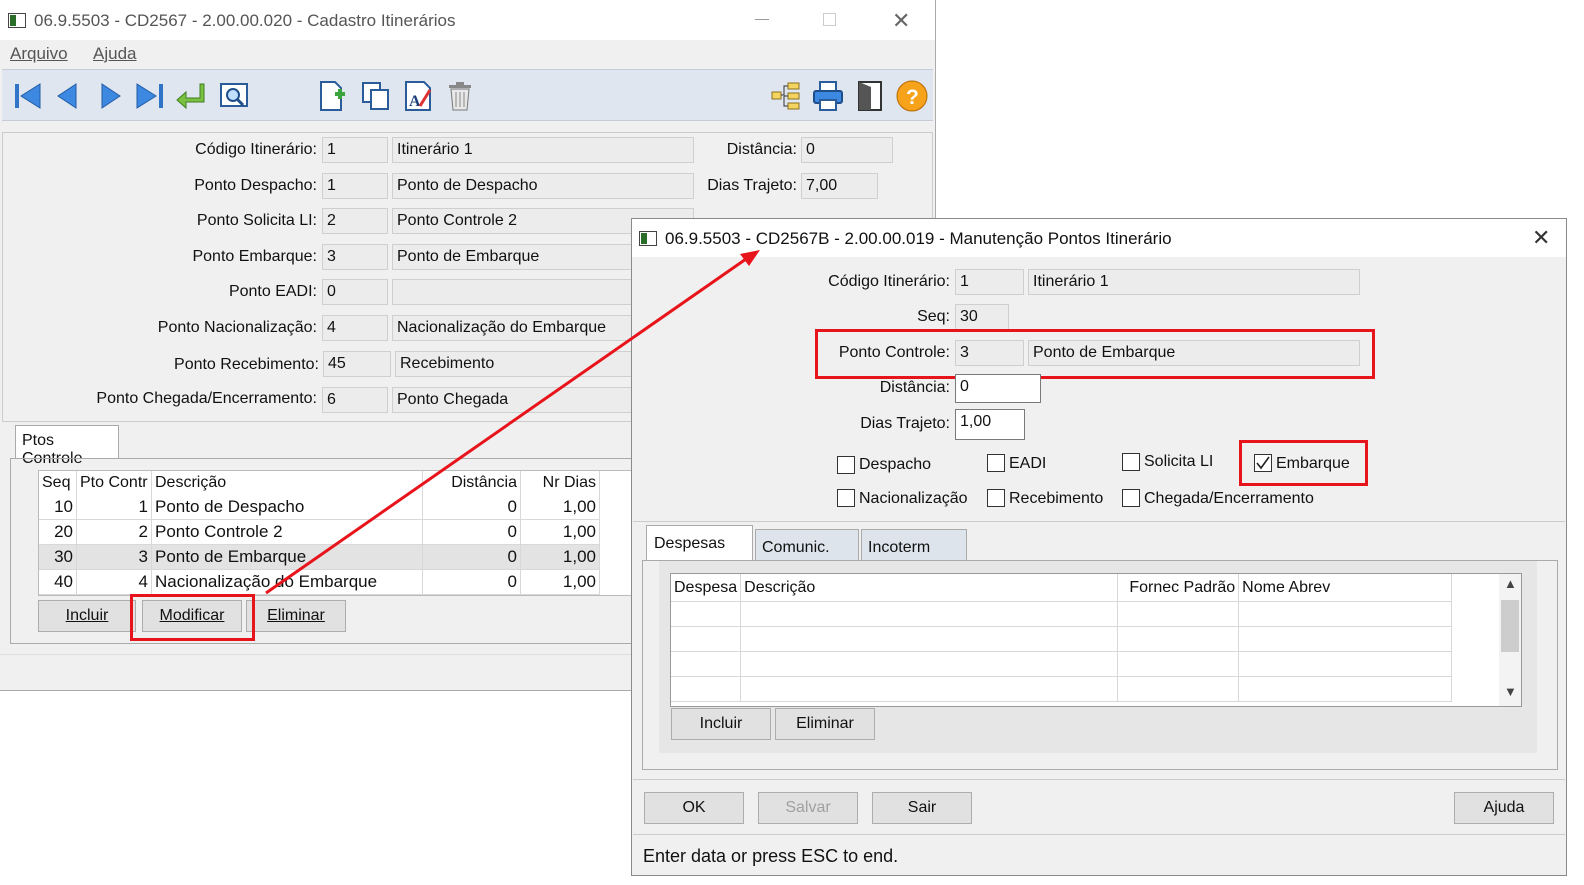 The width and height of the screenshot is (1584, 885). What do you see at coordinates (506, 426) in the screenshot?
I see `arrow-line` at bounding box center [506, 426].